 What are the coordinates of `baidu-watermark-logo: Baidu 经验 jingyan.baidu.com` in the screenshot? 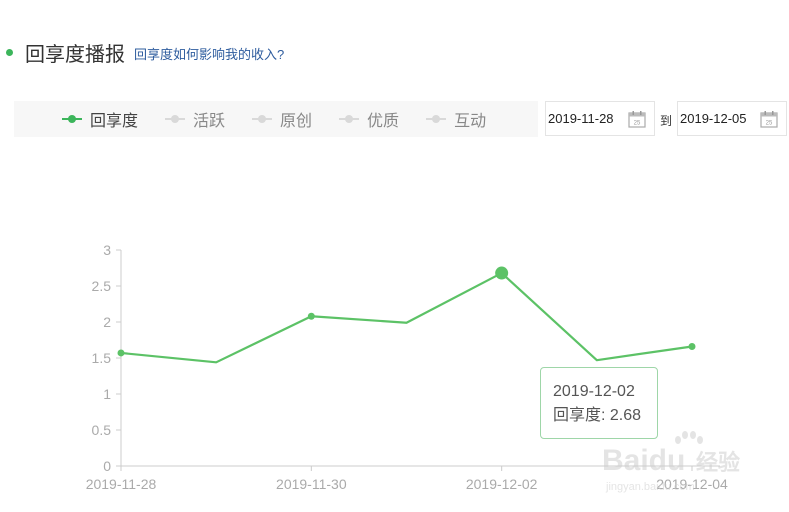 It's located at (671, 462).